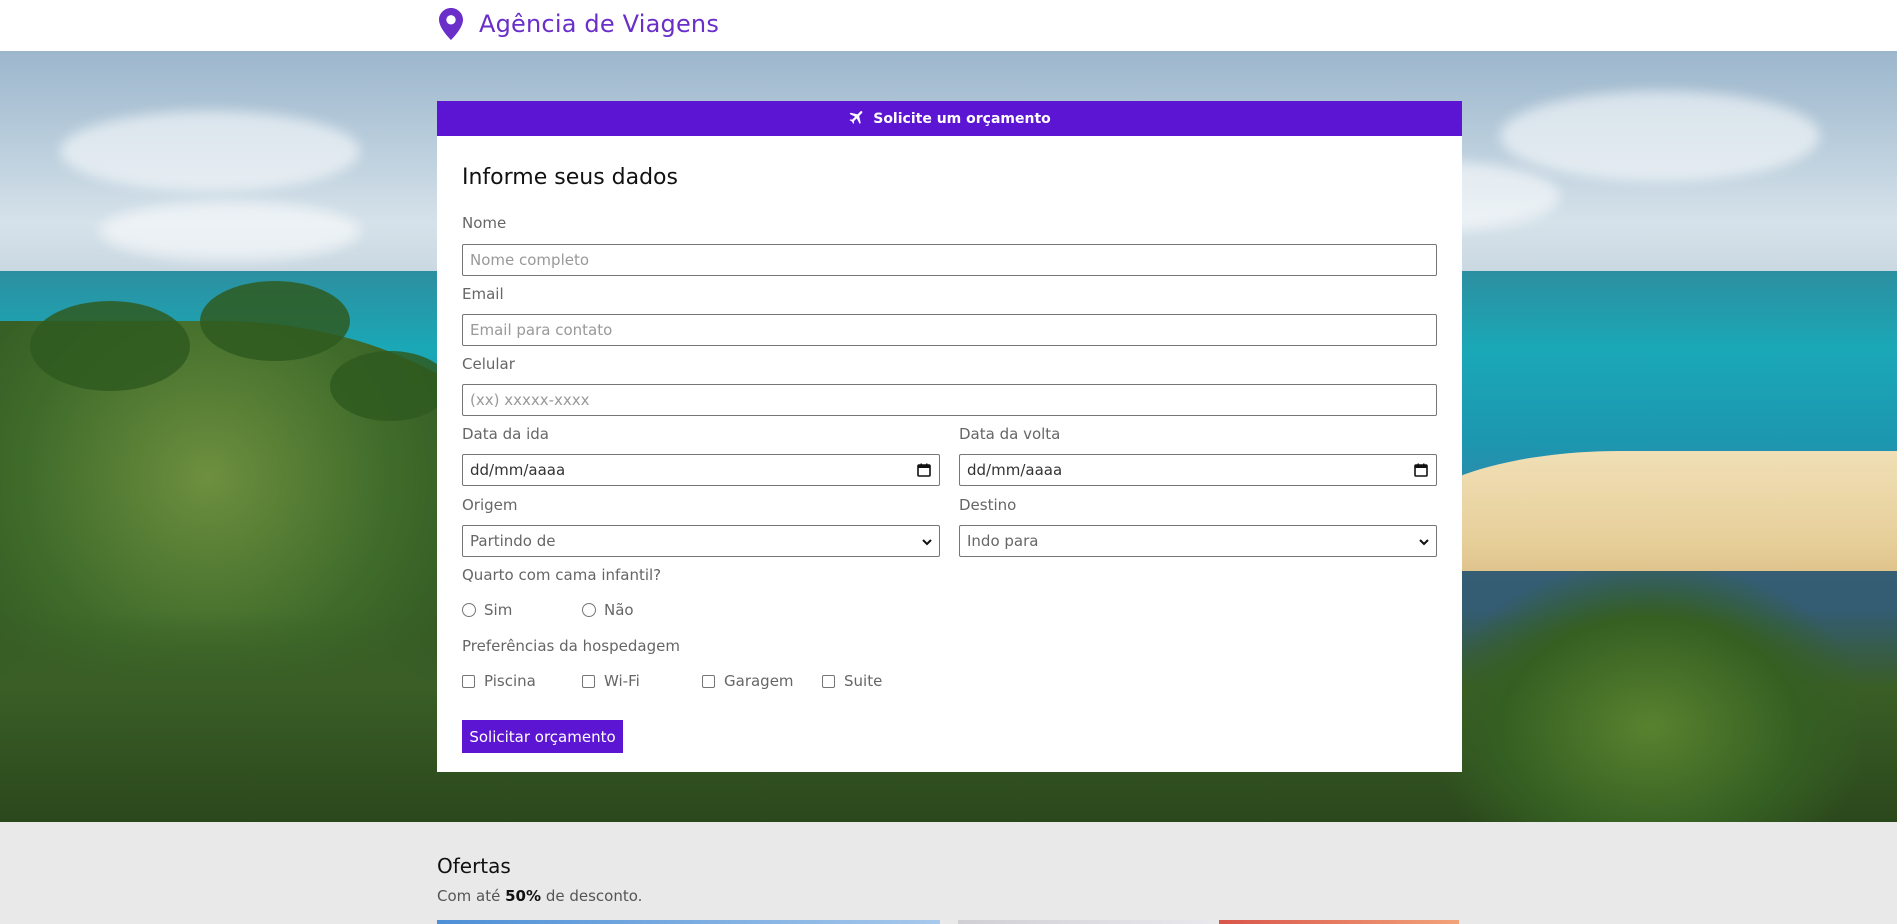 The width and height of the screenshot is (1897, 924). I want to click on data-volta-label: Data da volta, so click(1010, 434).